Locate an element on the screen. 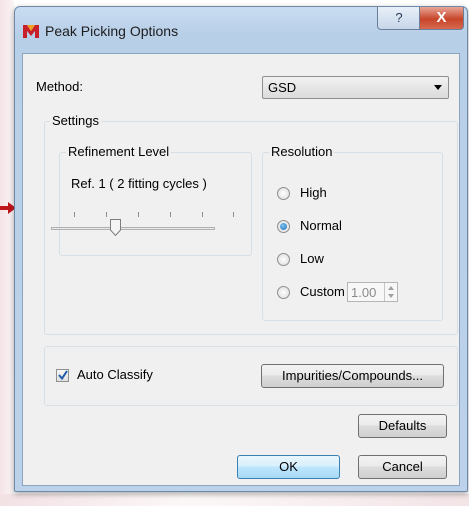  resolution-high-radio is located at coordinates (283, 193).